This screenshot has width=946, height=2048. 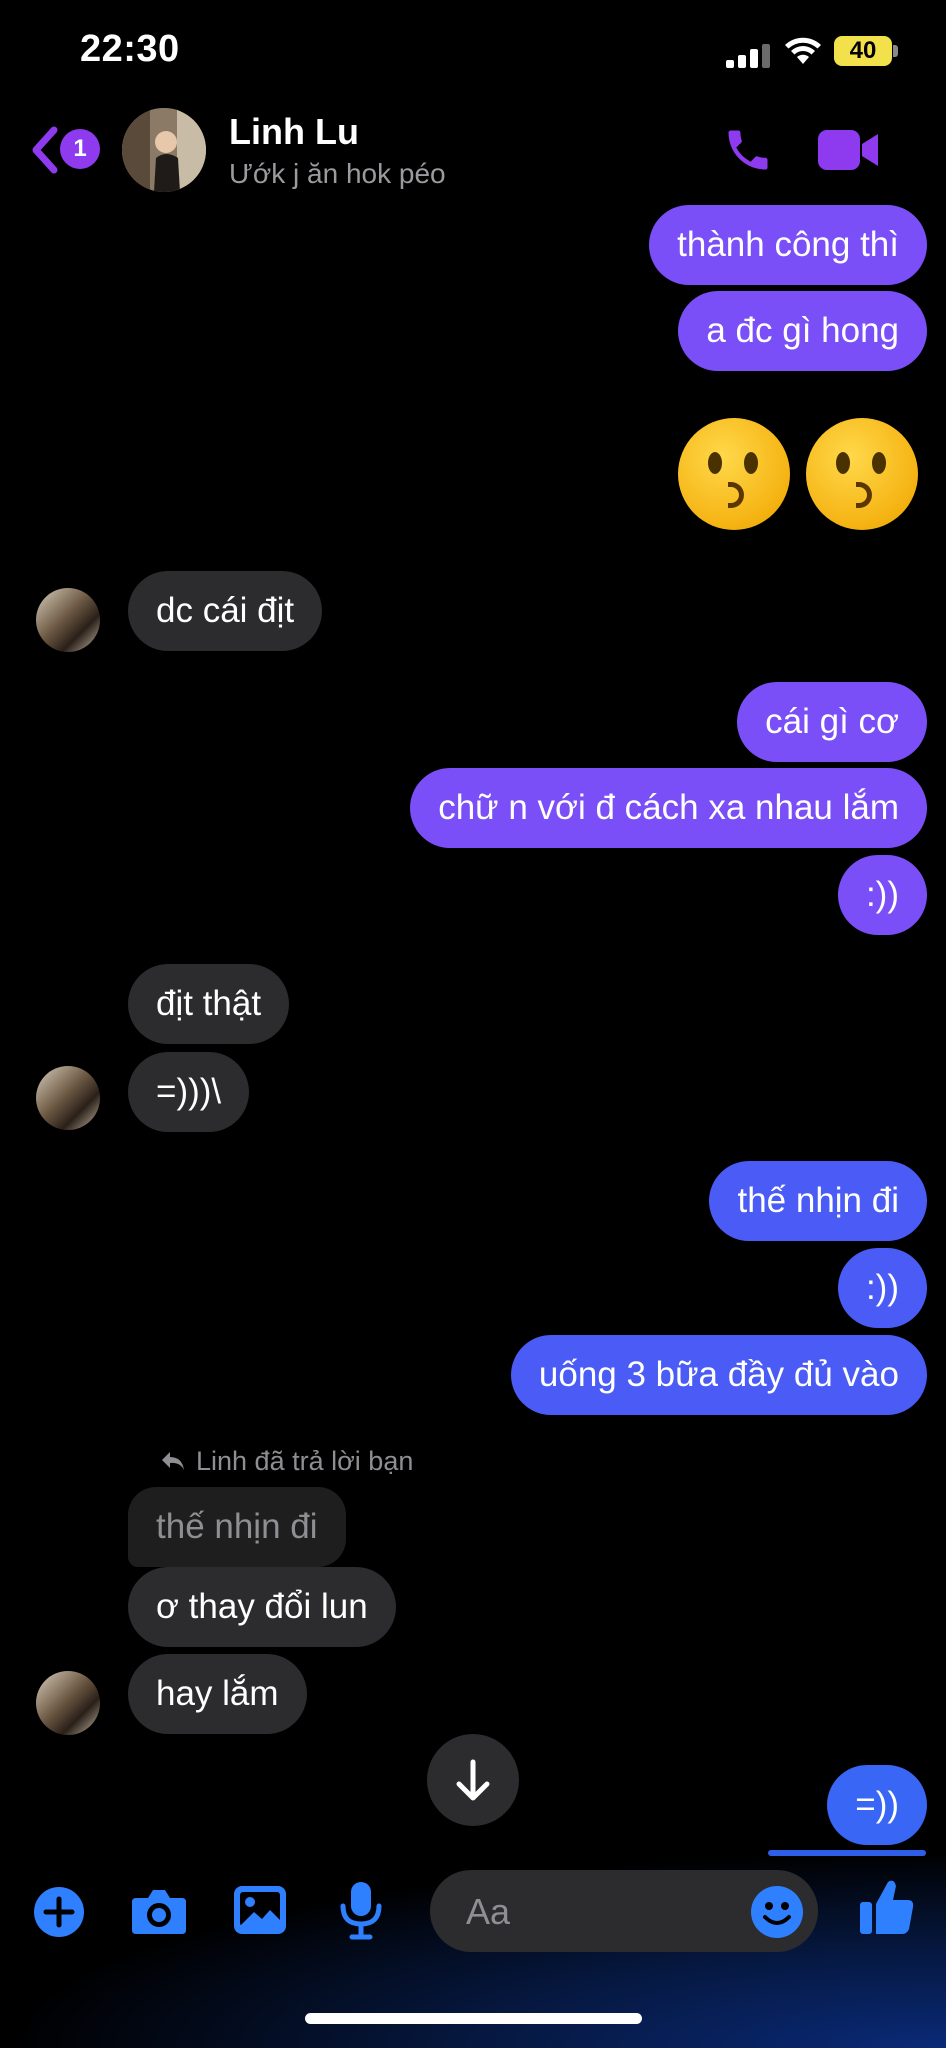 What do you see at coordinates (887, 1907) in the screenshot?
I see `thumbs-up-icon` at bounding box center [887, 1907].